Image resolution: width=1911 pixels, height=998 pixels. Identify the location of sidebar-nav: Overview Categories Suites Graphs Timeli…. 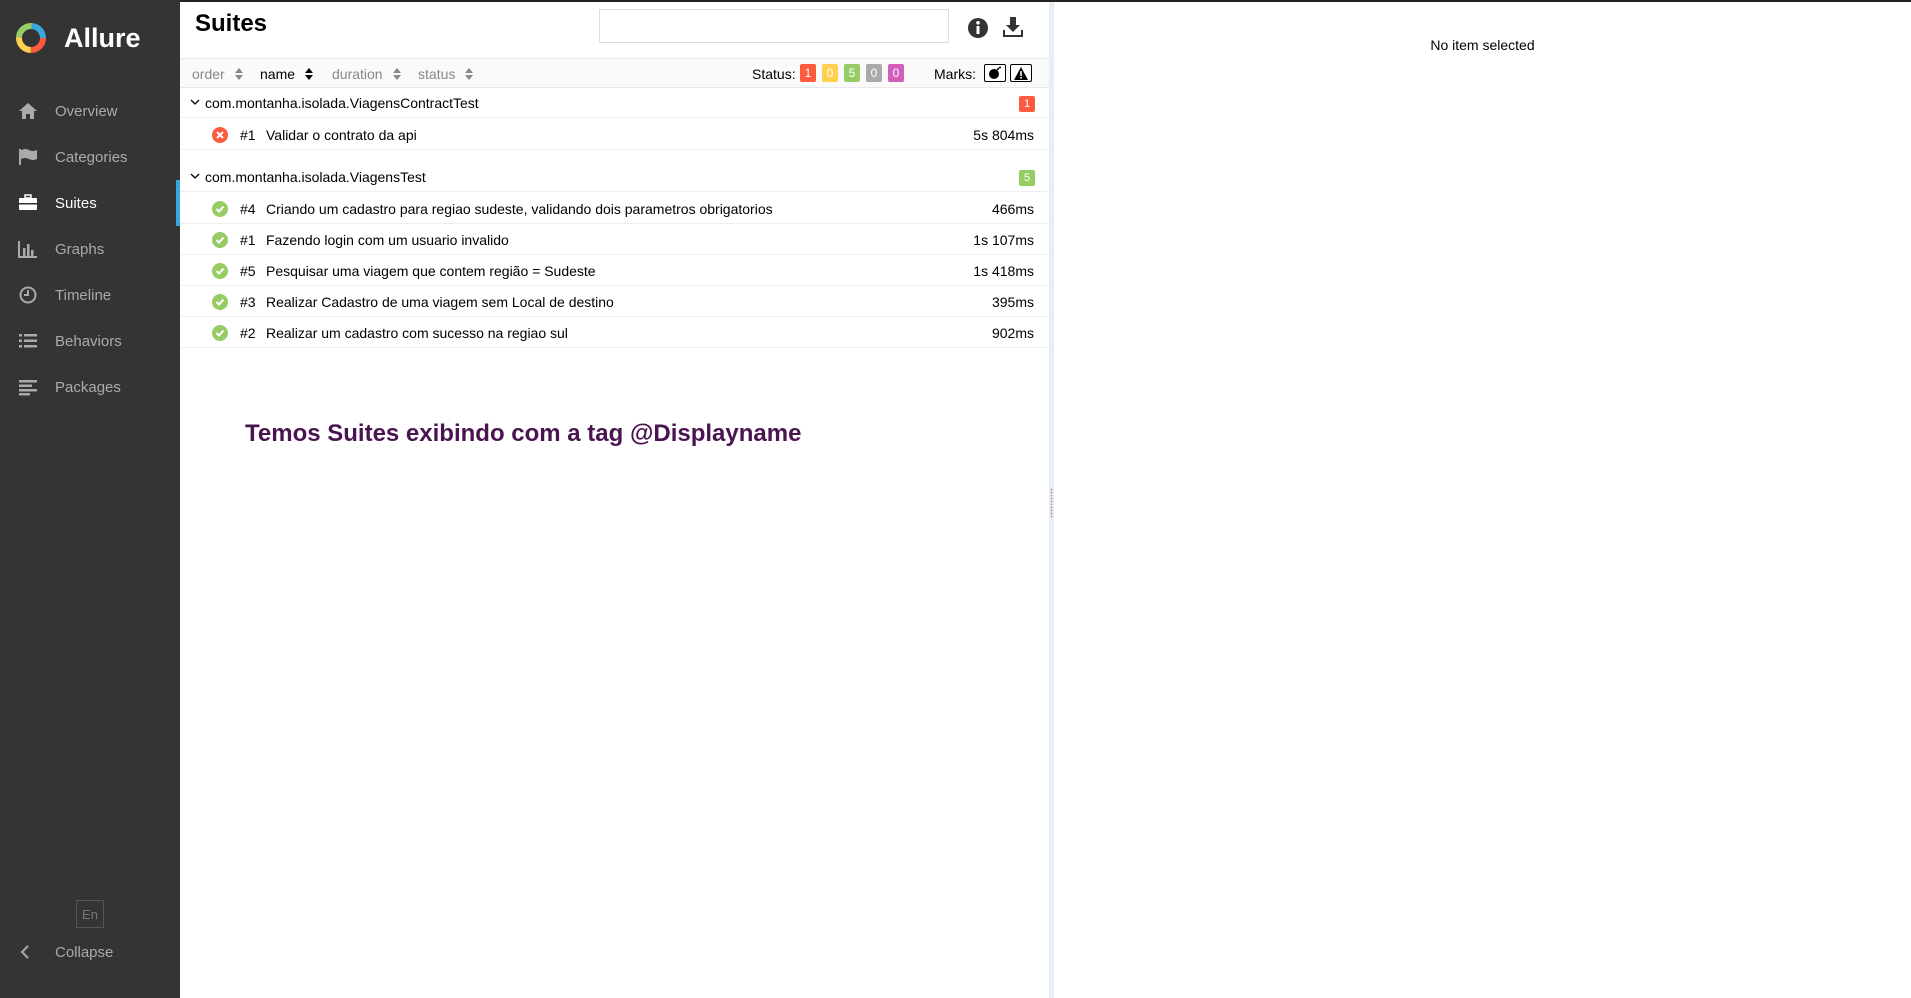
(90, 249).